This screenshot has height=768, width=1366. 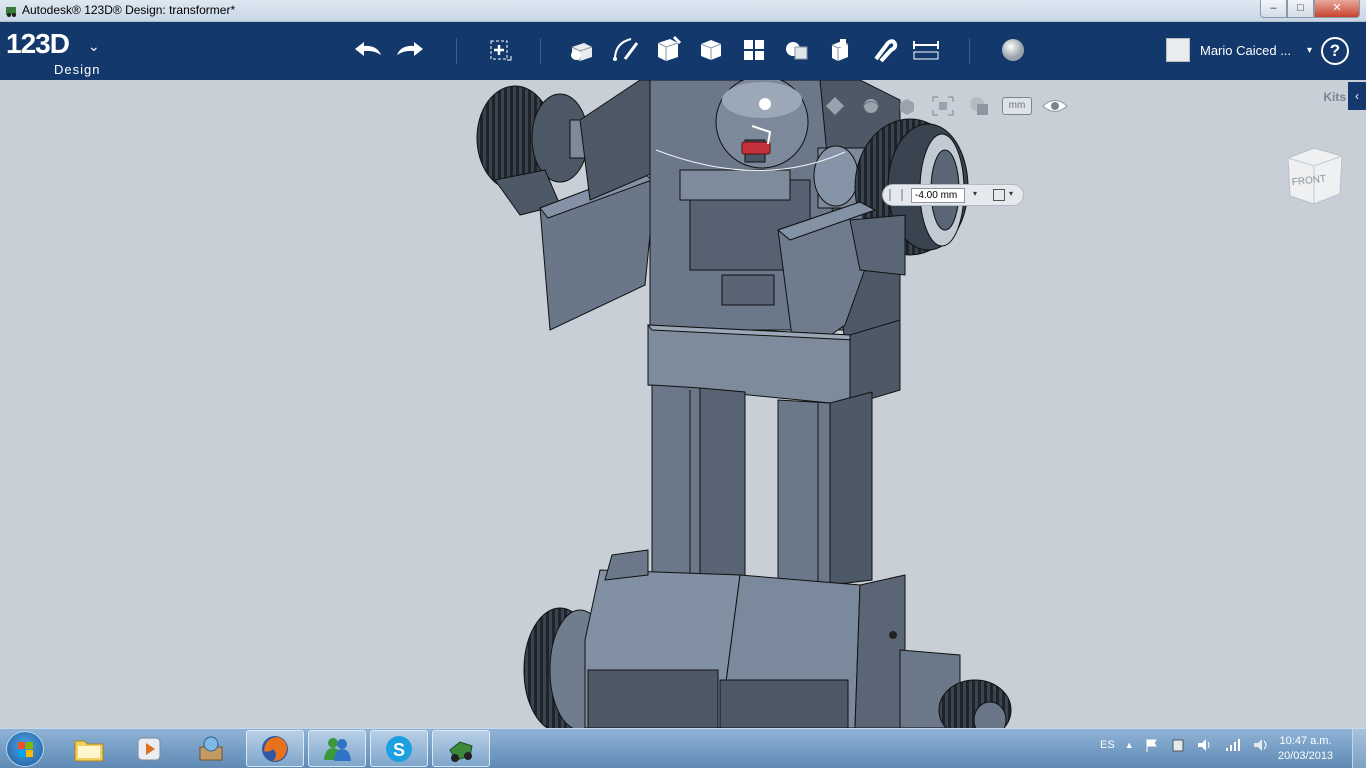 I want to click on combine-icon, so click(x=840, y=50).